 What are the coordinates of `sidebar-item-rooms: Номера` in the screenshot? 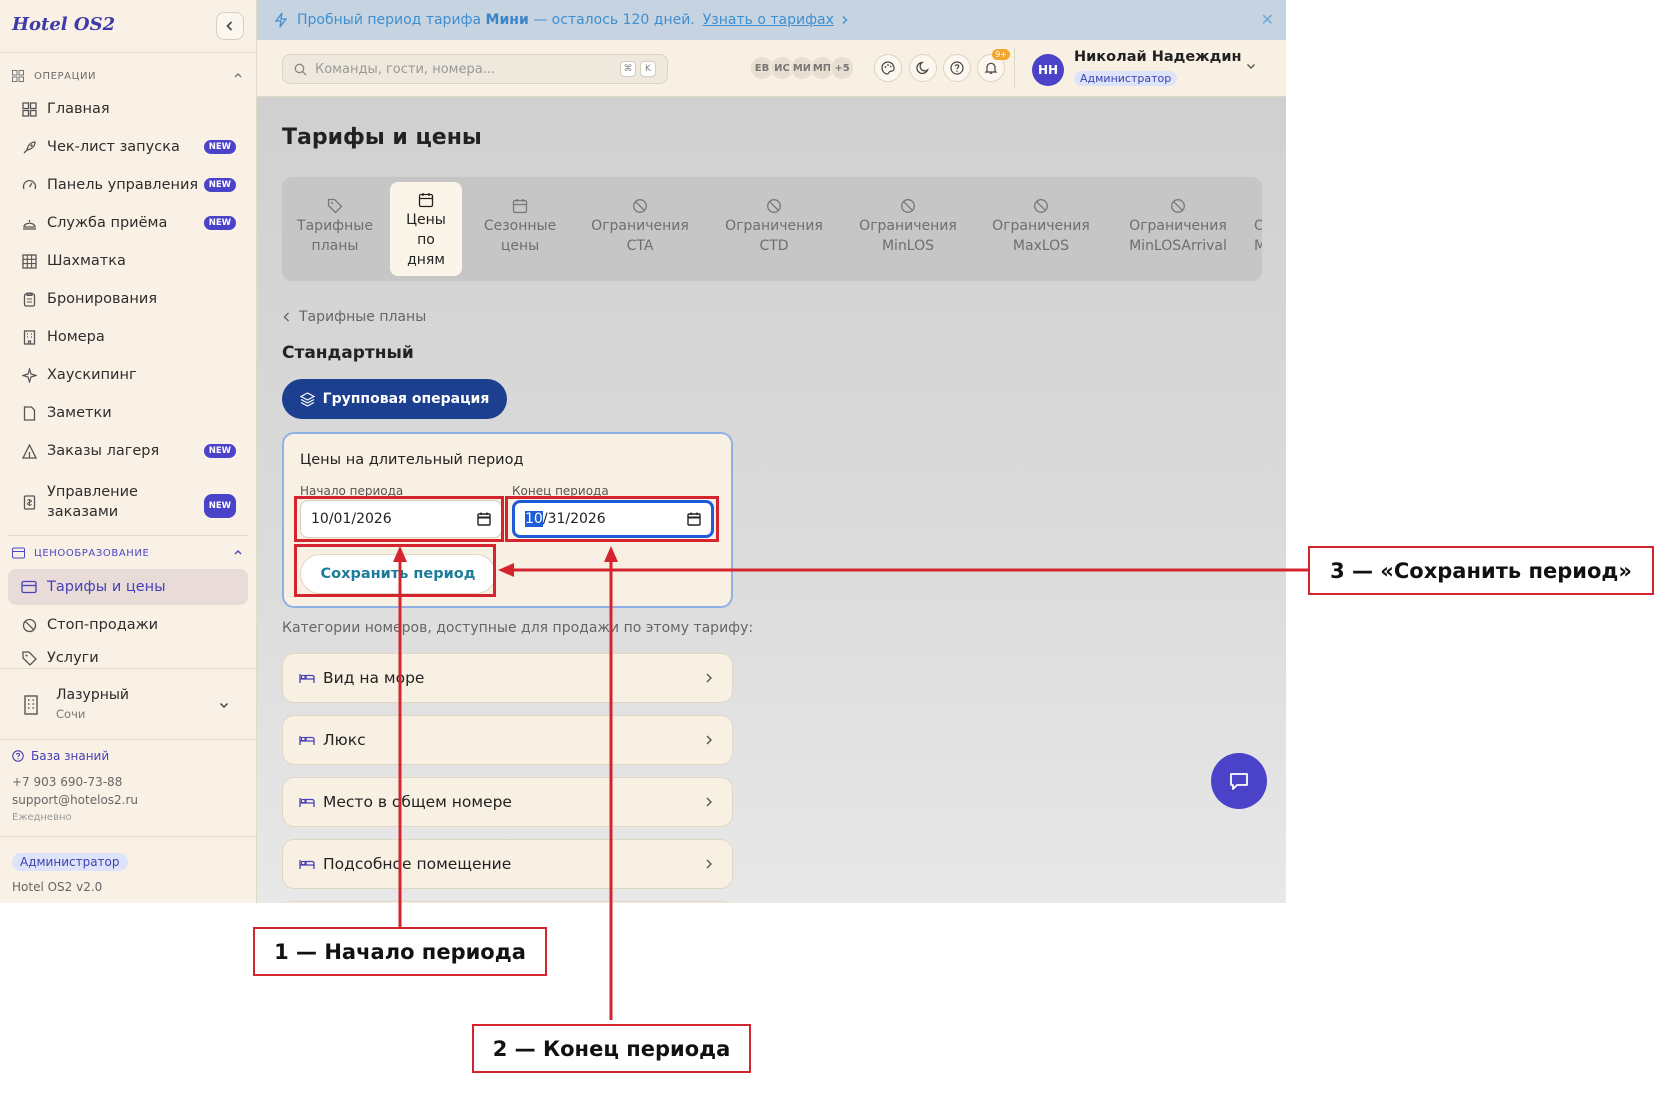 It's located at (128, 337).